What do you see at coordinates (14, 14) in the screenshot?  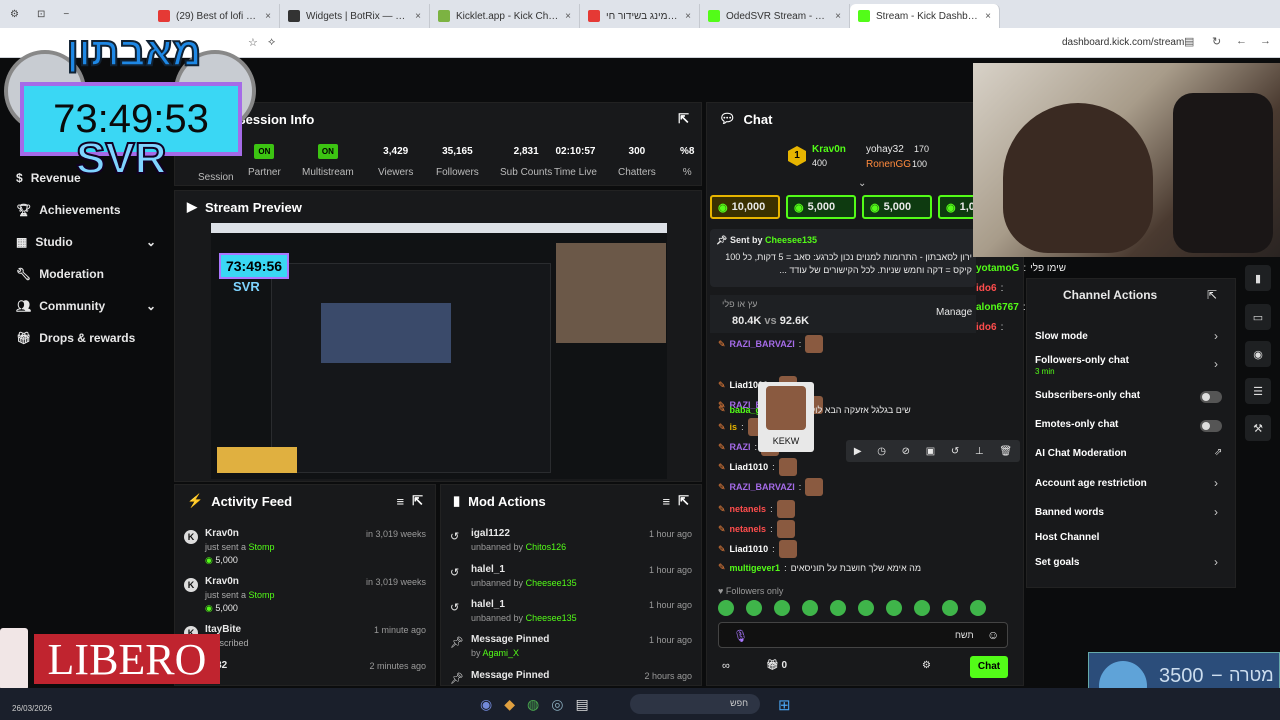 I see `menu-icon: ⚙` at bounding box center [14, 14].